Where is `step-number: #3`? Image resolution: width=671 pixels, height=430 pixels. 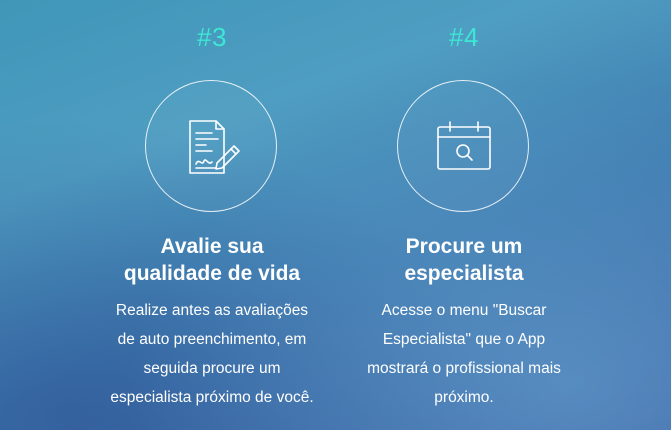 step-number: #3 is located at coordinates (212, 37).